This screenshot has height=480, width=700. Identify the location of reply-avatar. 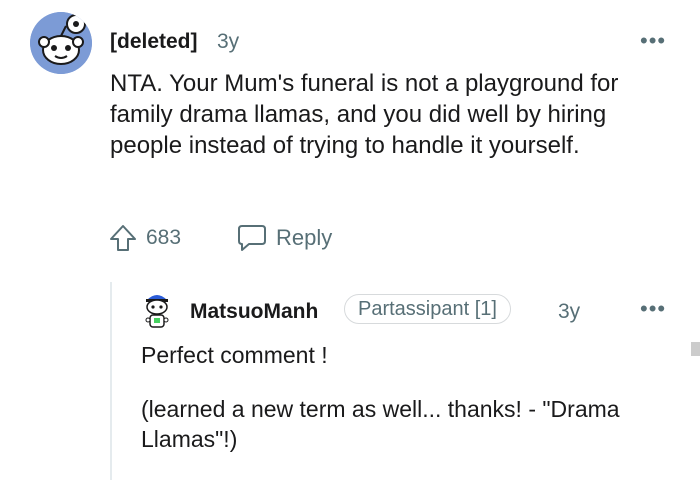
(157, 311).